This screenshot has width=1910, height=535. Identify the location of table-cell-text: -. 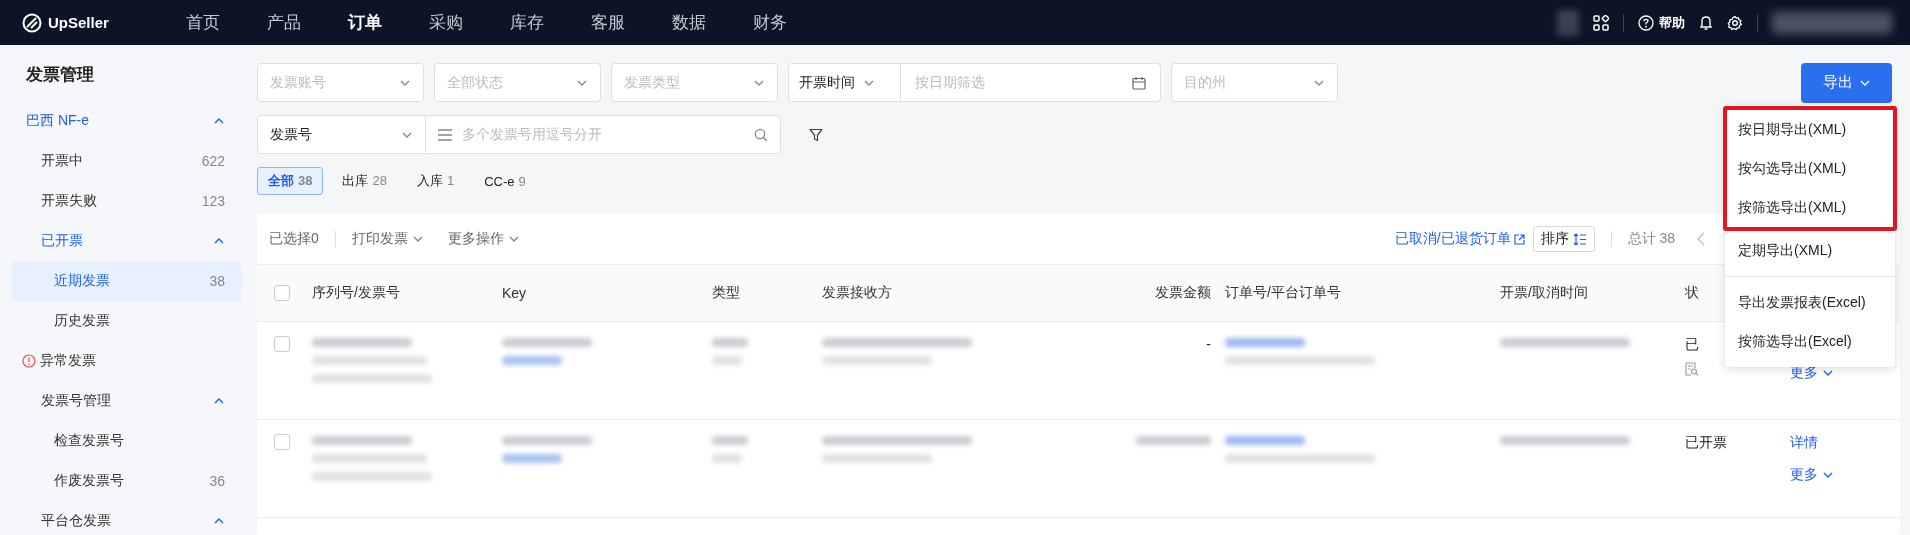
(1208, 344).